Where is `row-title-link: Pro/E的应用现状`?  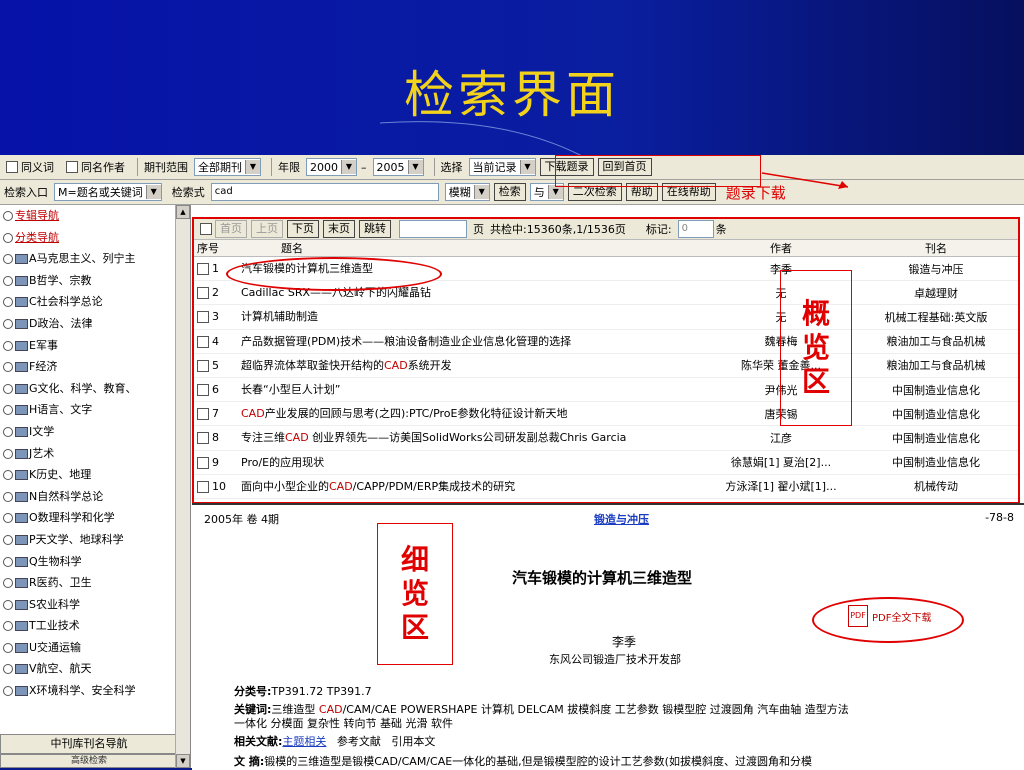 row-title-link: Pro/E的应用现状 is located at coordinates (471, 462).